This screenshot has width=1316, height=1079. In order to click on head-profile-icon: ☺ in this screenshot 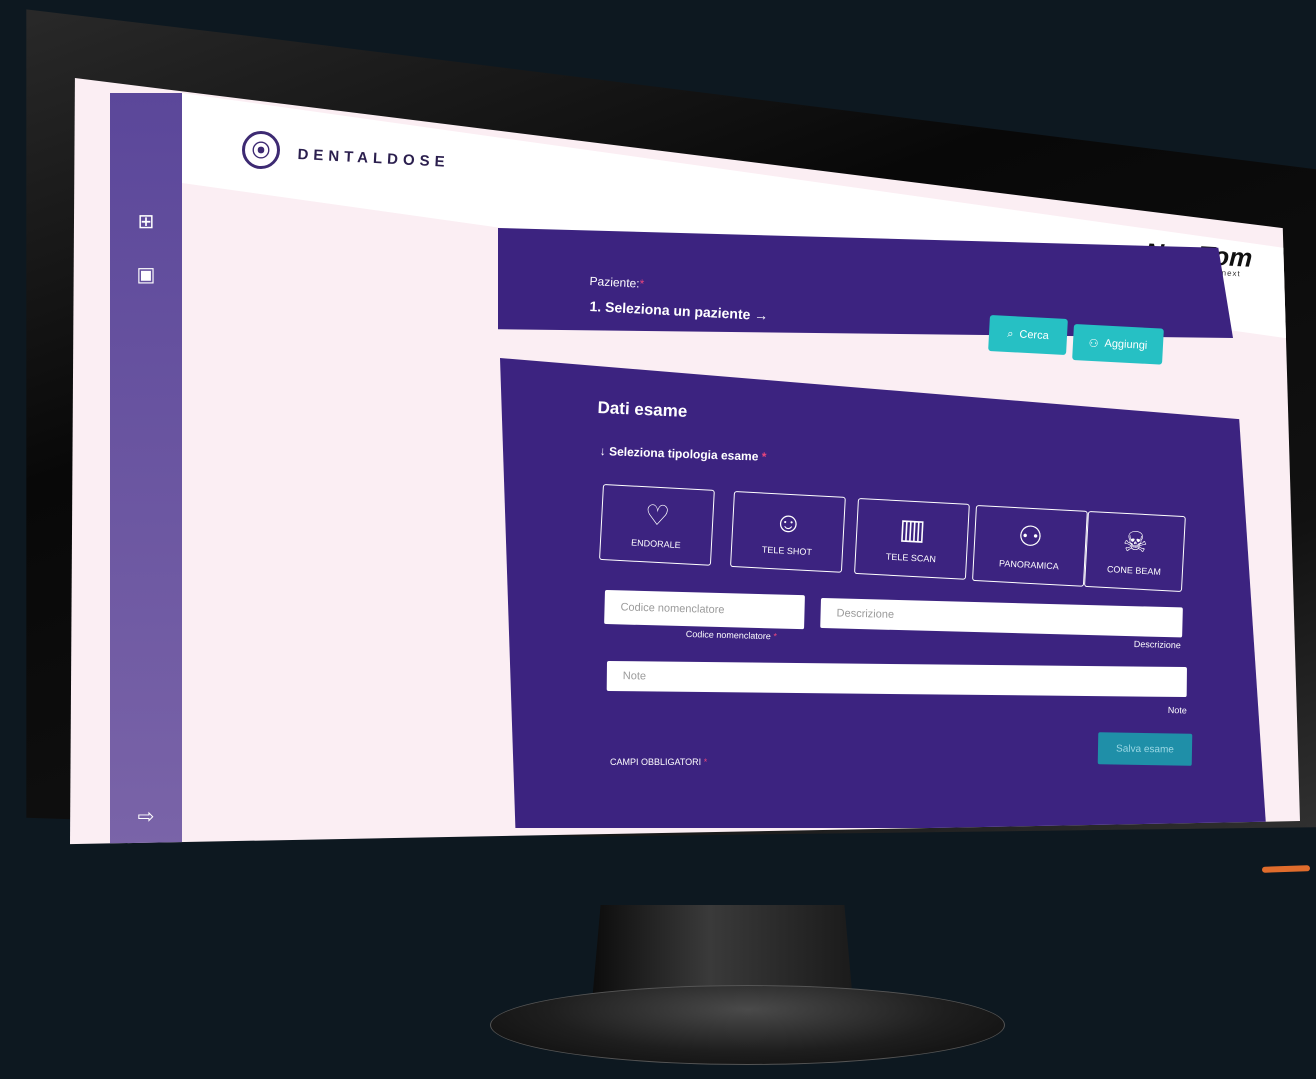, I will do `click(788, 522)`.